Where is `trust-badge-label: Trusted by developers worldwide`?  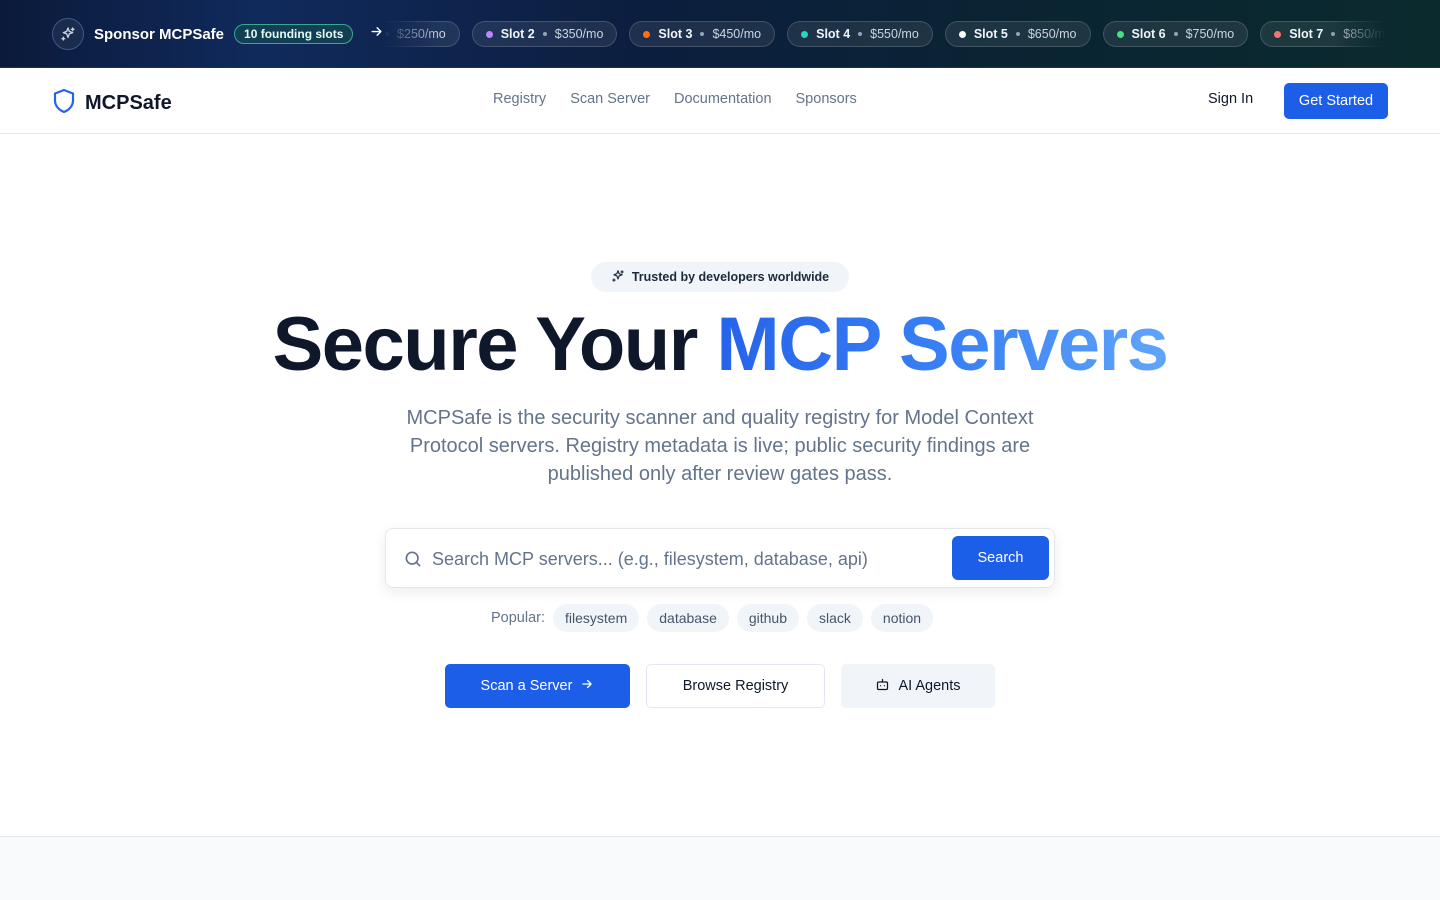 trust-badge-label: Trusted by developers worldwide is located at coordinates (730, 277).